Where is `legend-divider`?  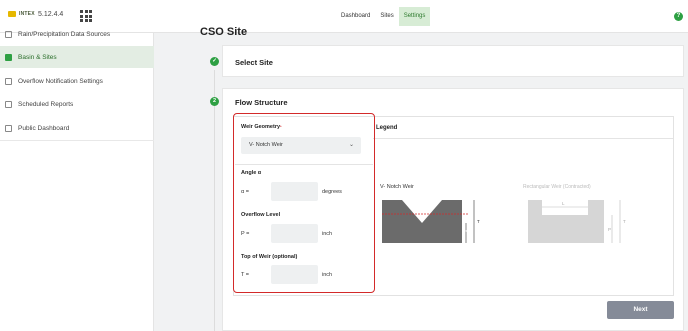 legend-divider is located at coordinates (523, 138).